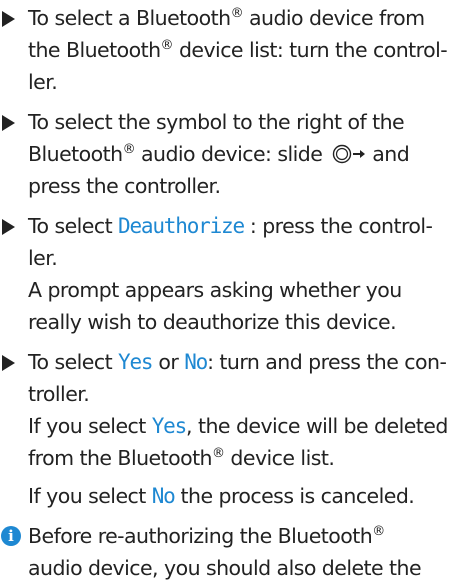 This screenshot has height=584, width=463. Describe the element at coordinates (59, 394) in the screenshot. I see `text-segment: troller.` at that location.